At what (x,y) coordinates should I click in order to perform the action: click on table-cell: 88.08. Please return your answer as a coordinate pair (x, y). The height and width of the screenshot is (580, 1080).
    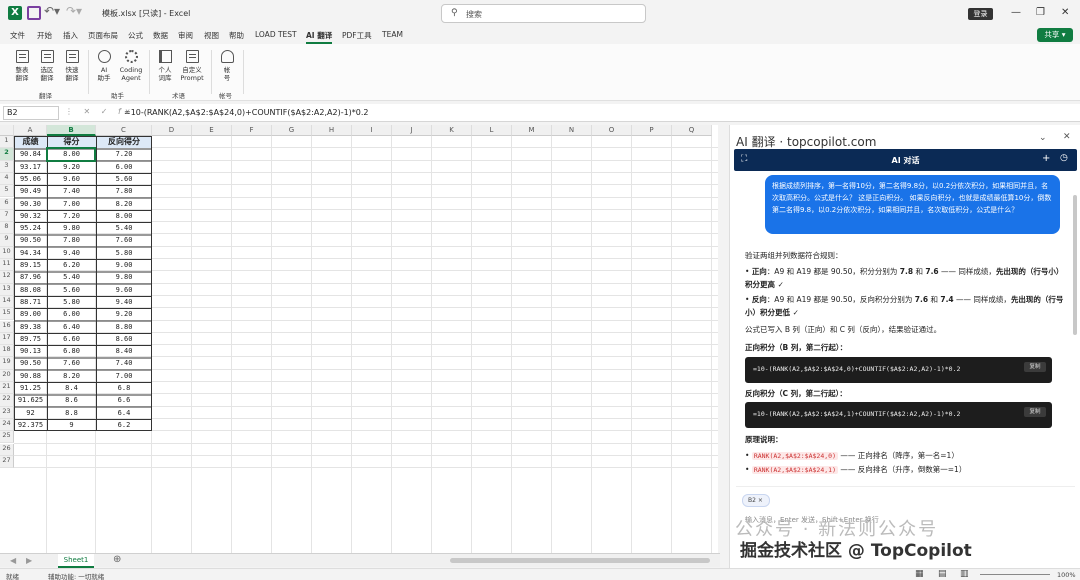
    Looking at the image, I should click on (30, 290).